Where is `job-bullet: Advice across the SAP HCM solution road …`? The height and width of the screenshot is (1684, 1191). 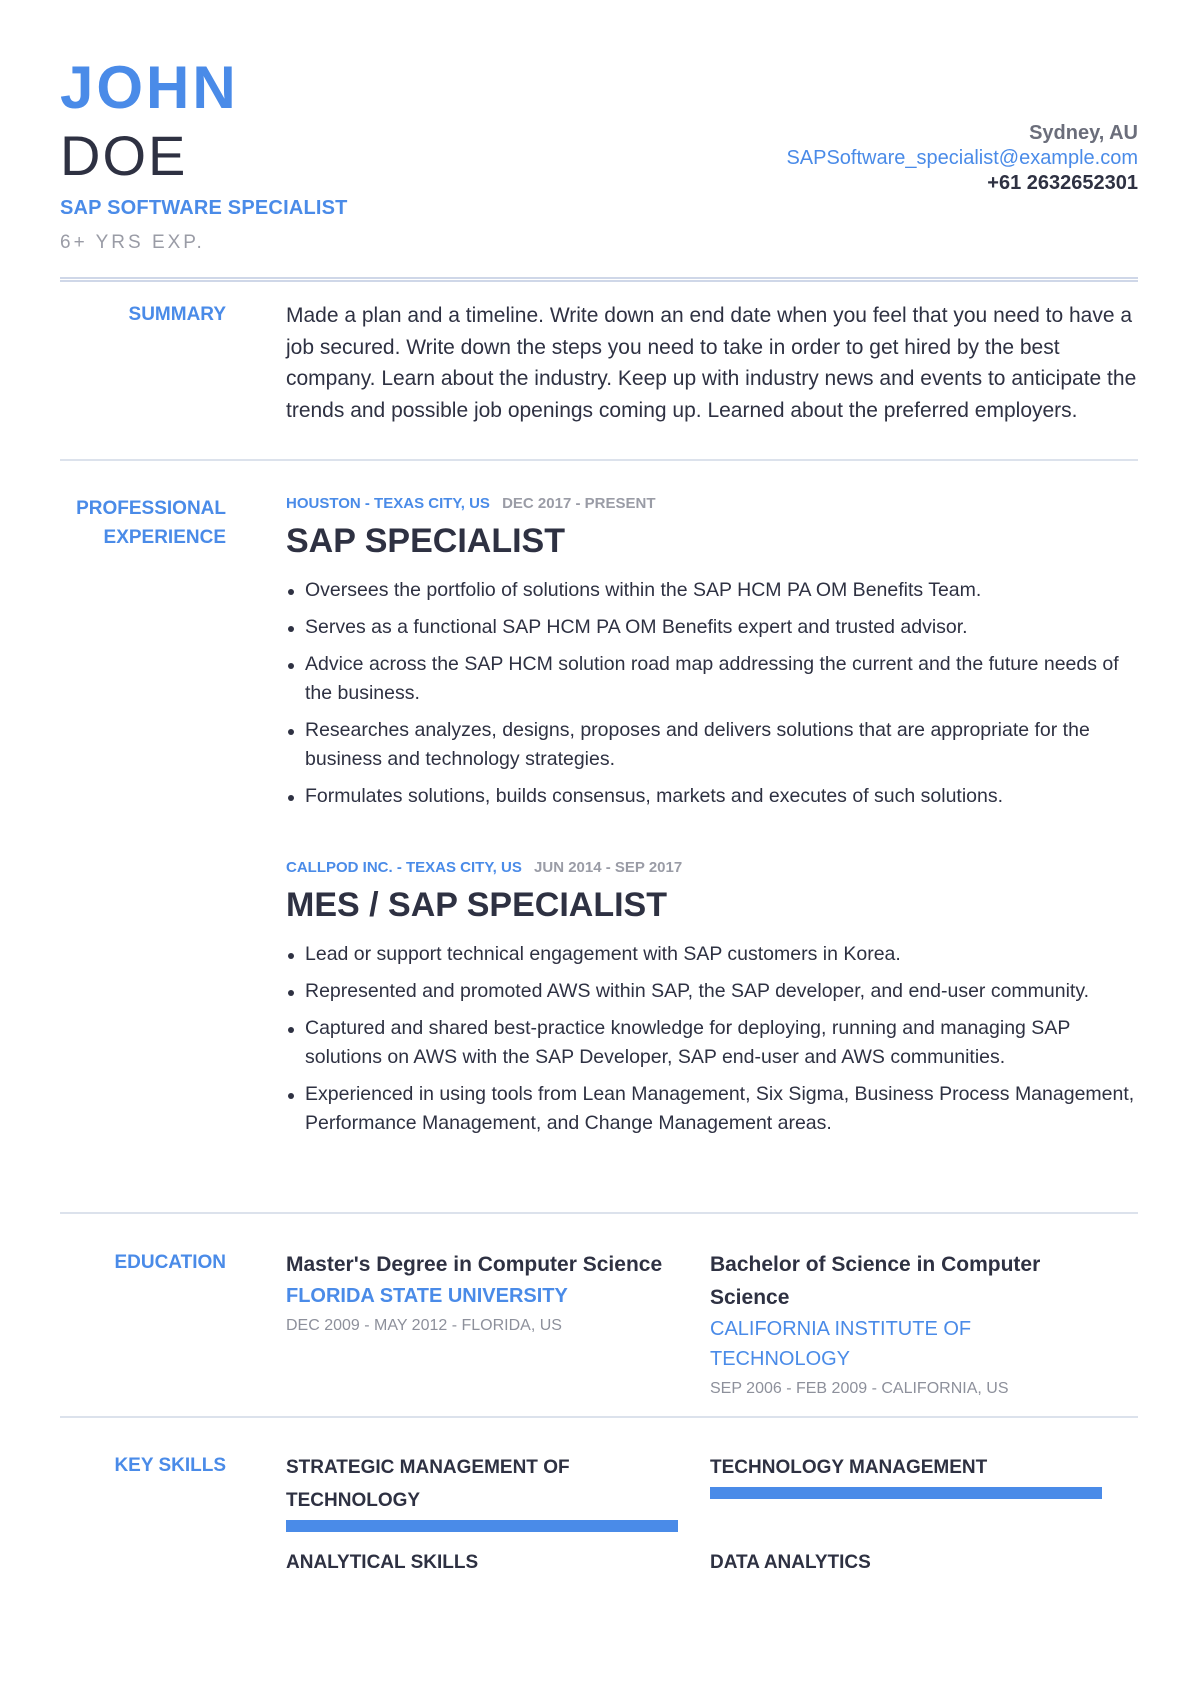
job-bullet: Advice across the SAP HCM solution road … is located at coordinates (712, 679).